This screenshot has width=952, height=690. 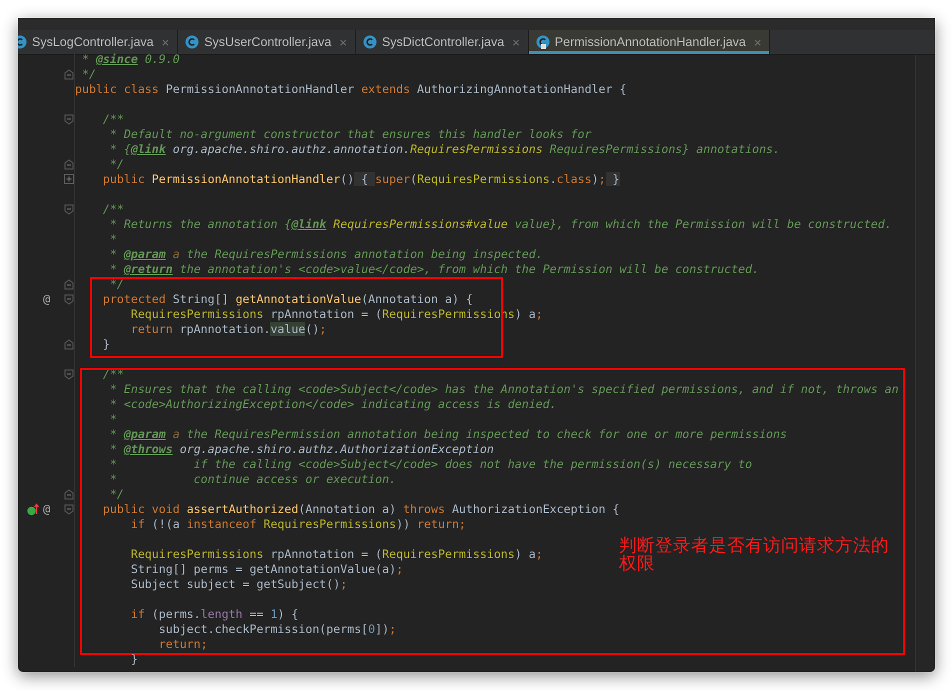 What do you see at coordinates (447, 434) in the screenshot?
I see `code-line: * @param a the RequiresPermission annotation being inspected to check for one or more permissions` at bounding box center [447, 434].